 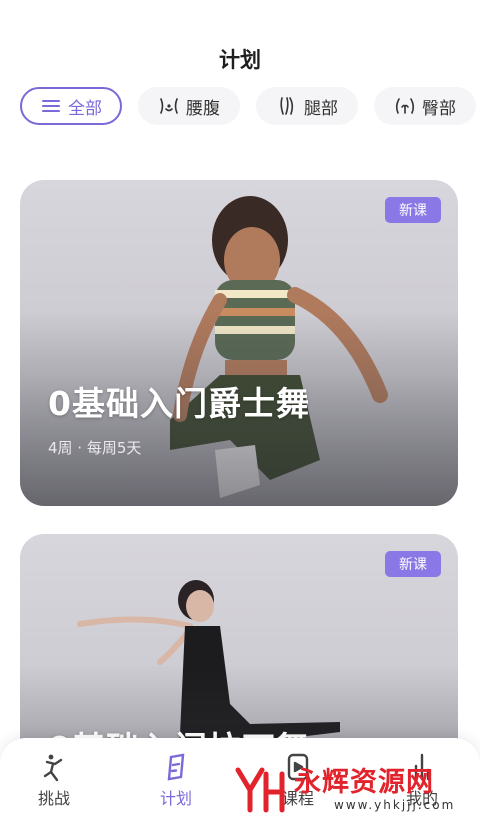 What do you see at coordinates (203, 108) in the screenshot?
I see `filter-chip-label: 腰腹` at bounding box center [203, 108].